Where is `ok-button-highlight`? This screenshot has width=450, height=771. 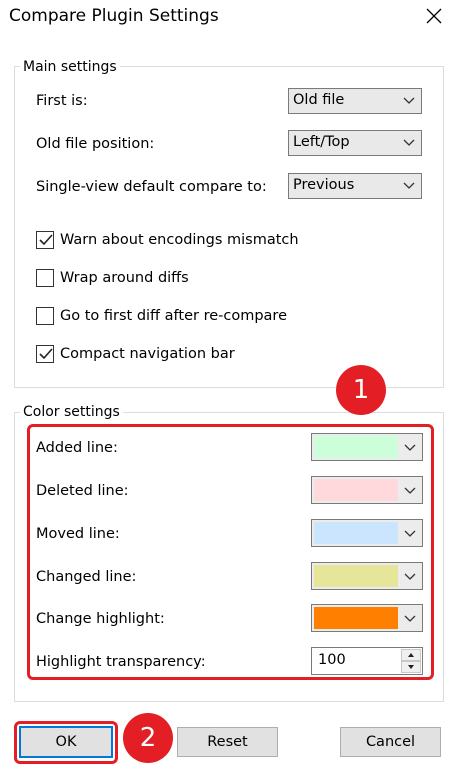
ok-button-highlight is located at coordinates (66, 742).